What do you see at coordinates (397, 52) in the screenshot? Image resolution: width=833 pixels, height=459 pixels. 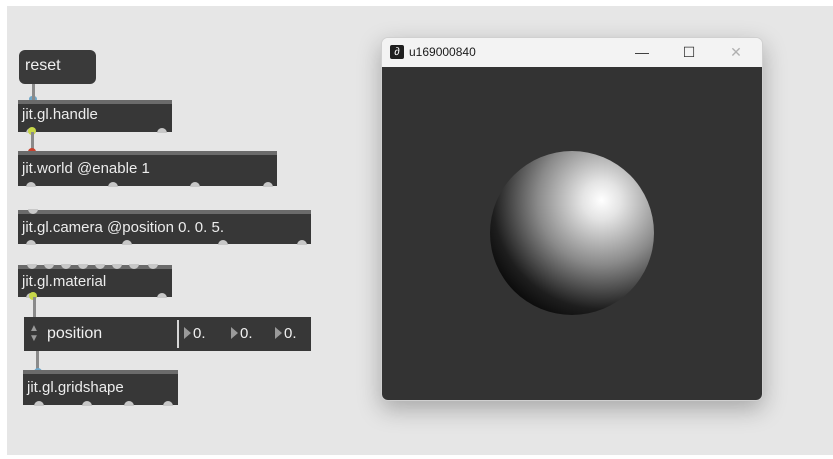 I see `app-icon: ∂` at bounding box center [397, 52].